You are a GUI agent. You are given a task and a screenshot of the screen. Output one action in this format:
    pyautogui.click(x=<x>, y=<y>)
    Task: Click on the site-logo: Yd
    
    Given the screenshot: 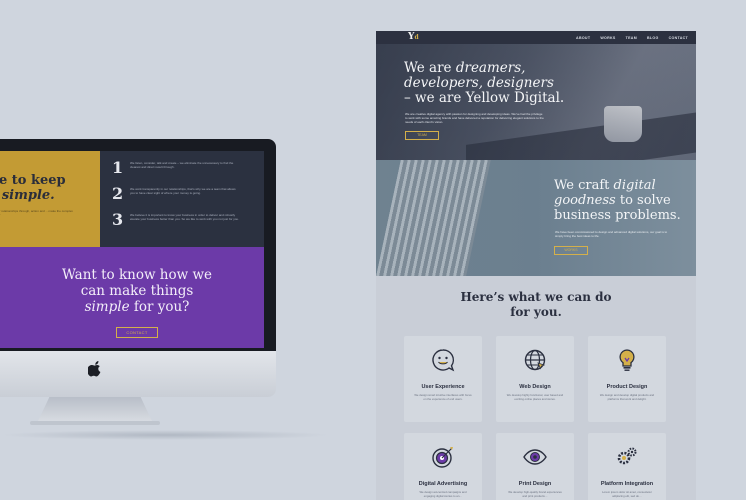 What is the action you would take?
    pyautogui.click(x=414, y=37)
    